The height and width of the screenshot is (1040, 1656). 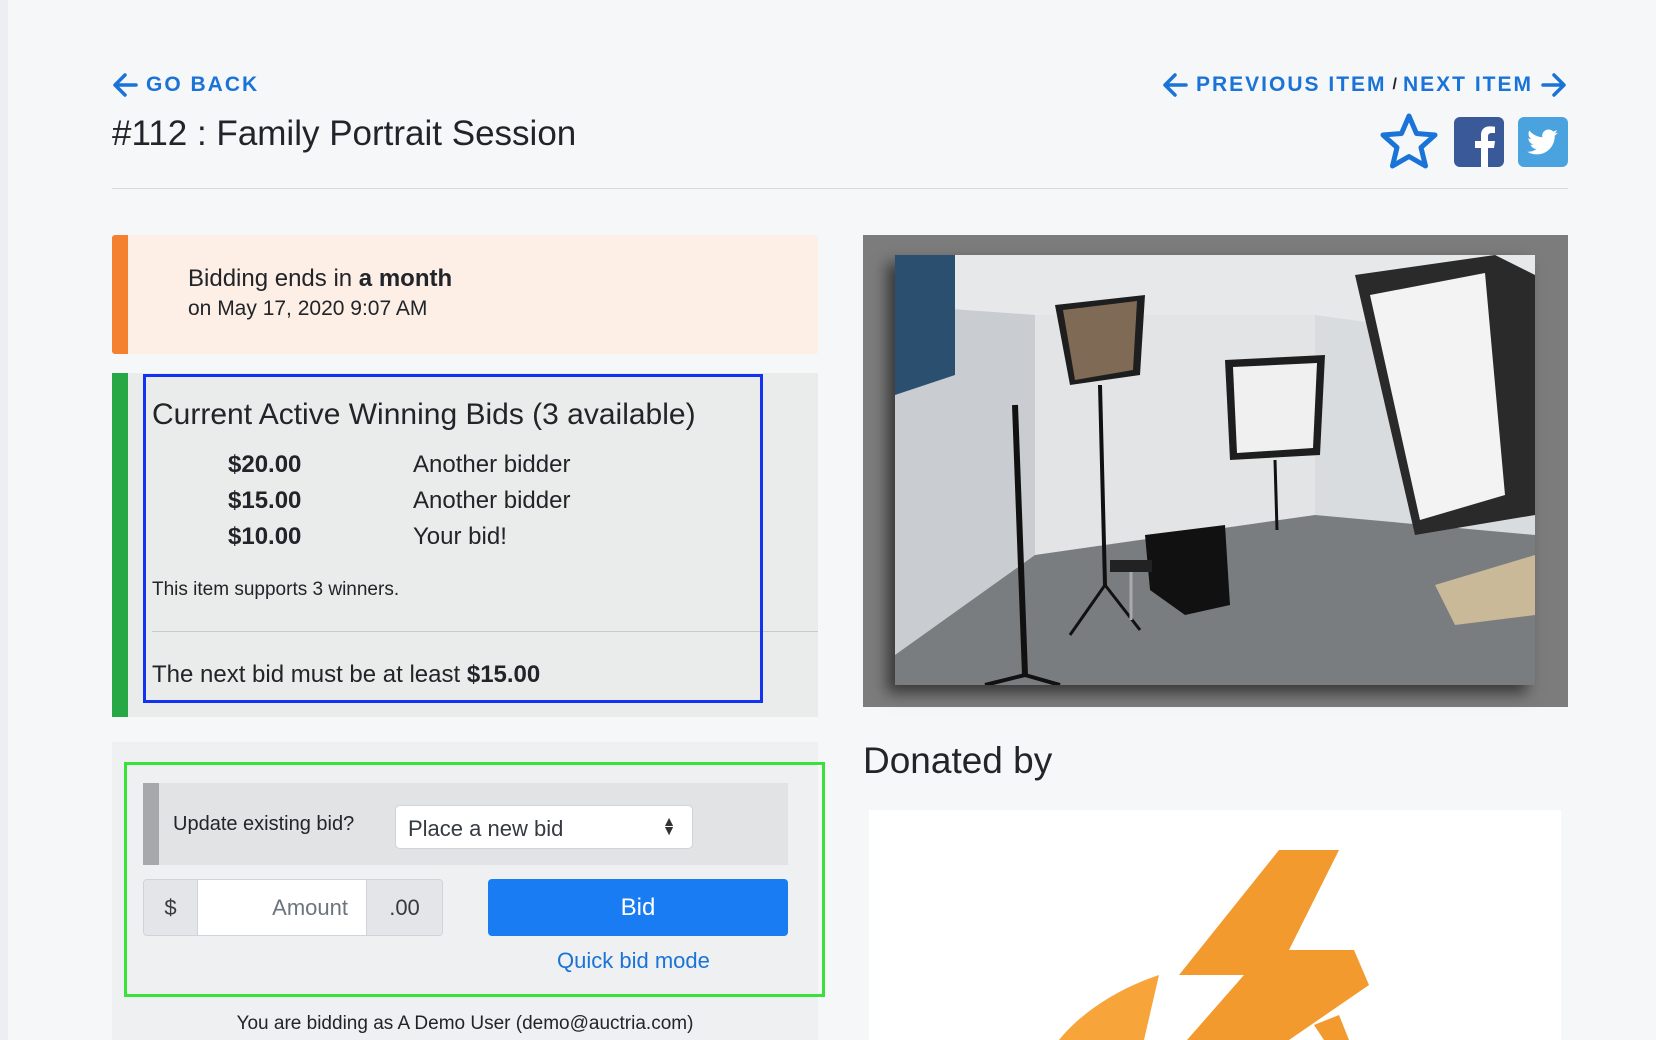 I want to click on social-actions, so click(x=1473, y=144).